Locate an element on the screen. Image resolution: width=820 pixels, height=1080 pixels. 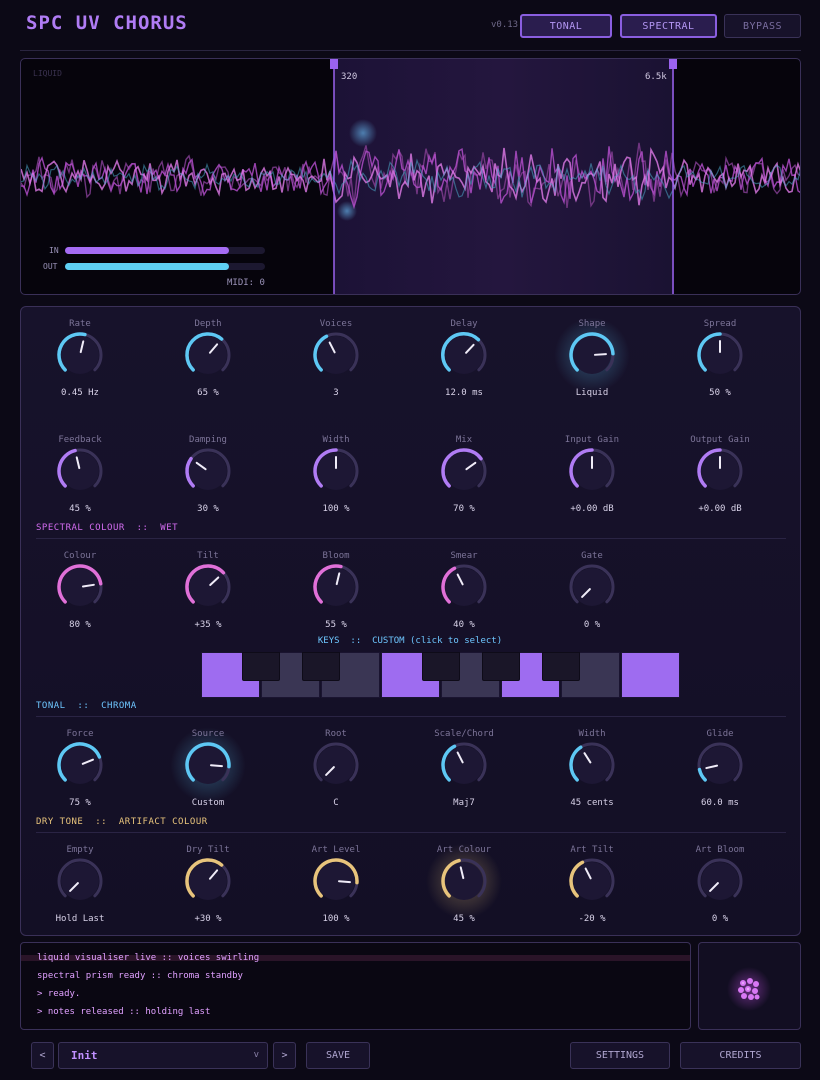
spectral-toggle-button: SPECTRAL is located at coordinates (668, 26).